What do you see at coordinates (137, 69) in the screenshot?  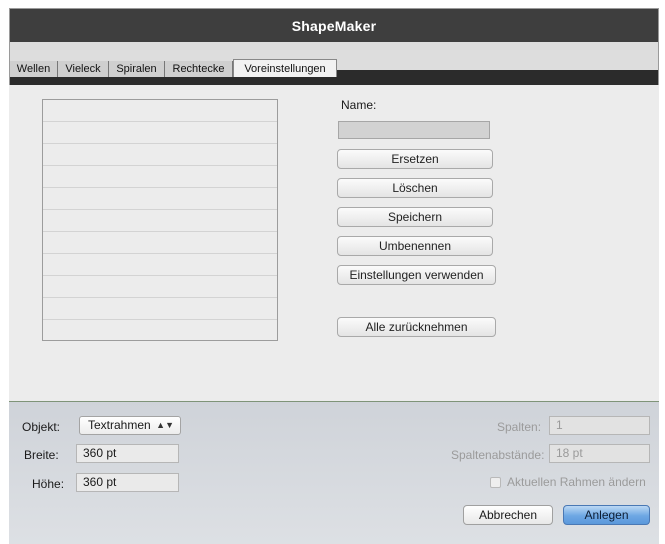 I see `tab-spiralen: Spiralen` at bounding box center [137, 69].